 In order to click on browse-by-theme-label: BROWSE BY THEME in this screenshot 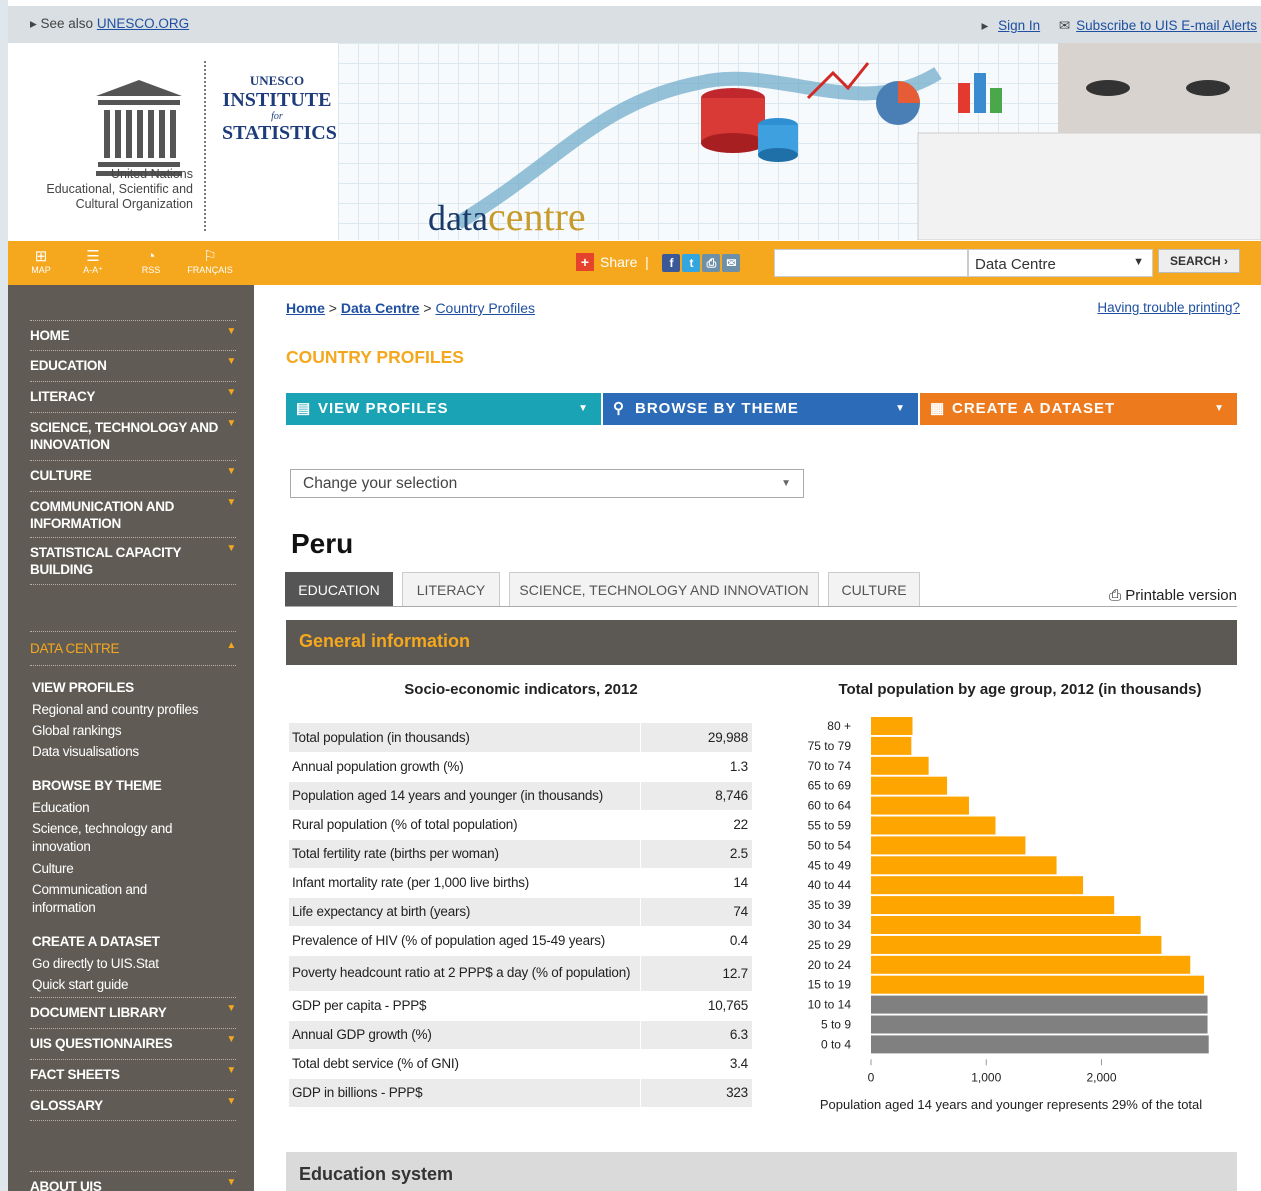, I will do `click(717, 408)`.